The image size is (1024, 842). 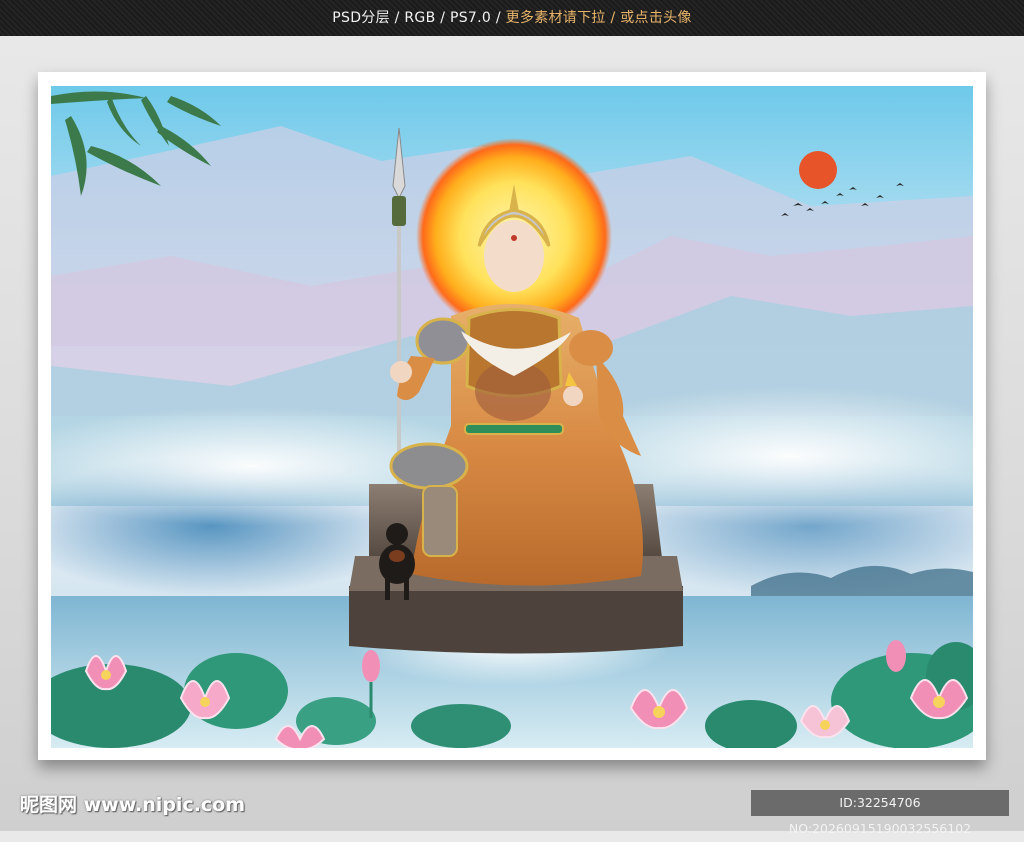 What do you see at coordinates (419, 18) in the screenshot?
I see `file-meta-text: PSD分层 / RGB / PS7.0 /` at bounding box center [419, 18].